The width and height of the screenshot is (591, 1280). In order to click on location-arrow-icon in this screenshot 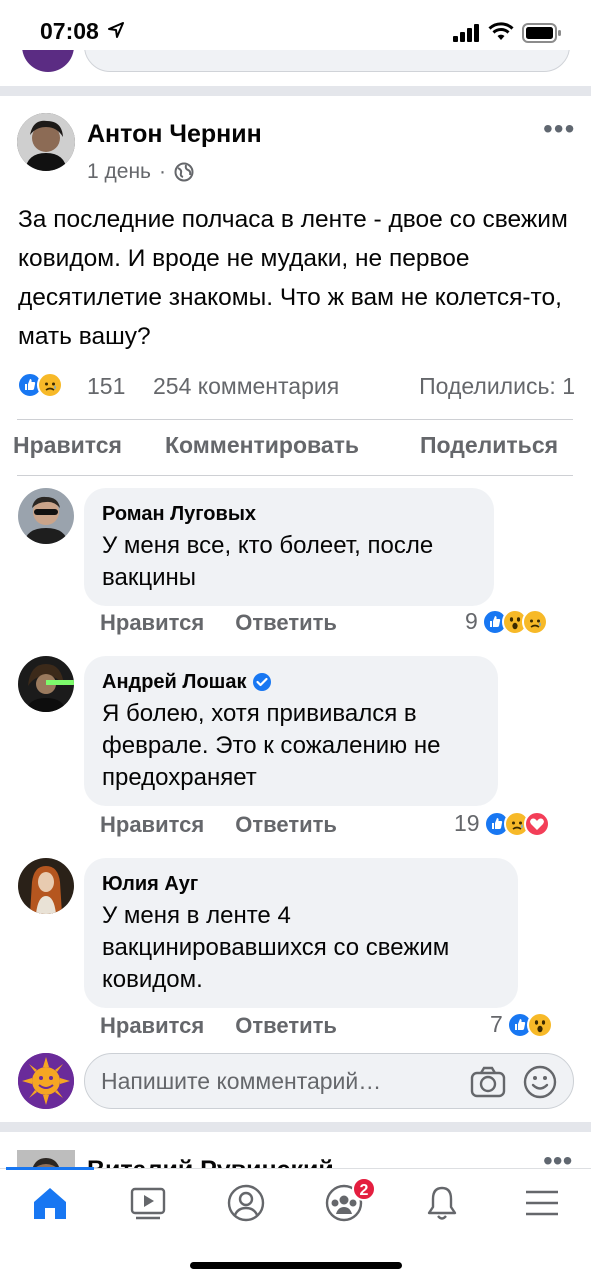, I will do `click(116, 30)`.